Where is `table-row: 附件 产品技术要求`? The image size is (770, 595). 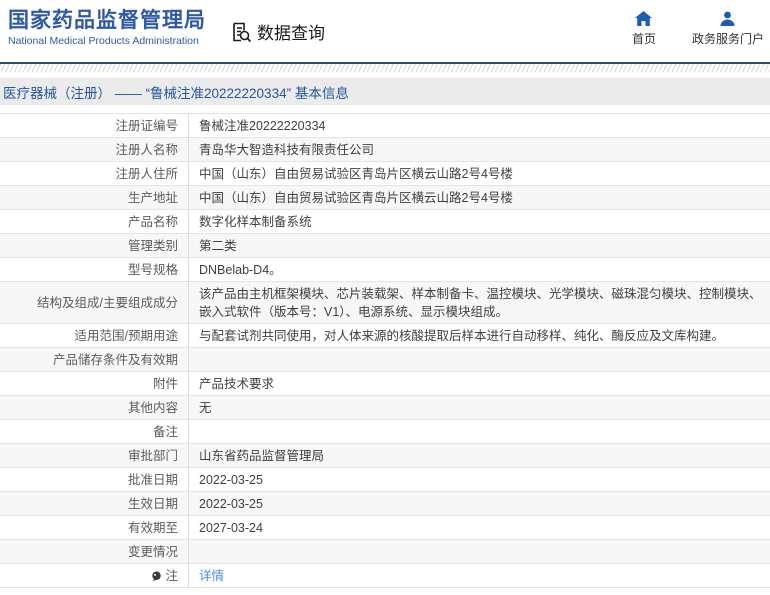
table-row: 附件 产品技术要求 is located at coordinates (385, 384).